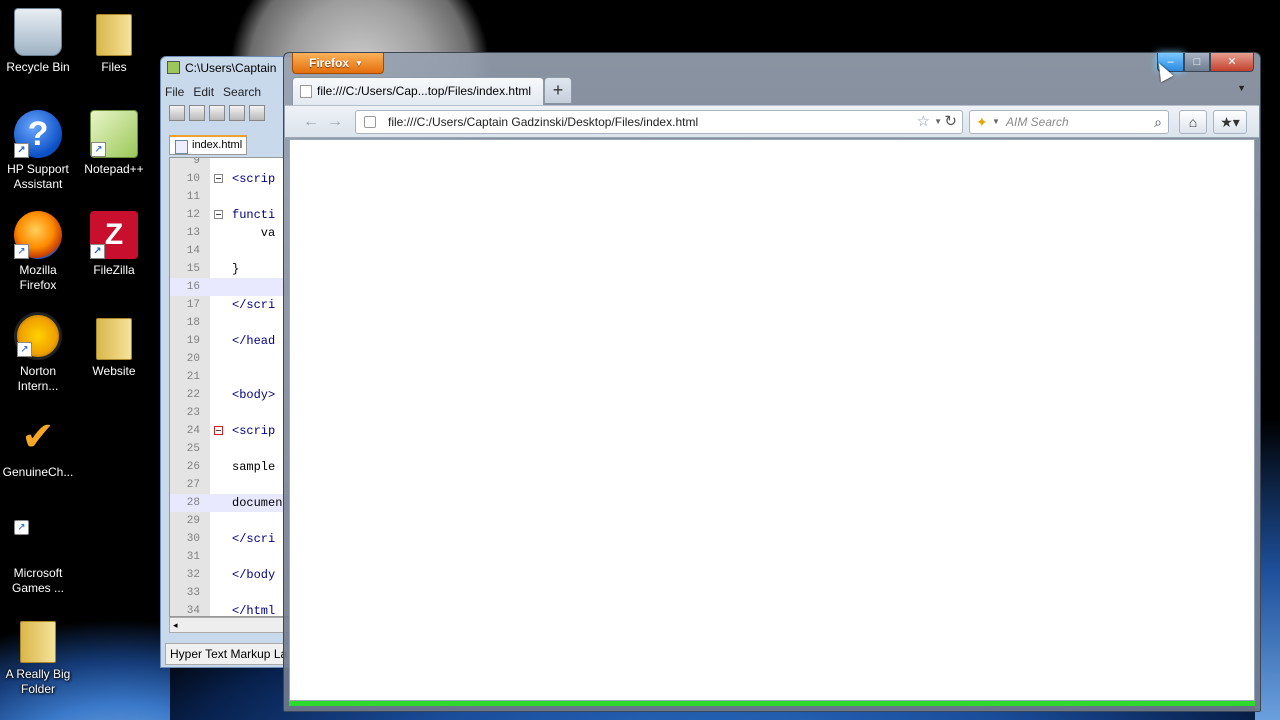 The height and width of the screenshot is (720, 1280). What do you see at coordinates (254, 575) in the screenshot?
I see `code-text: </body` at bounding box center [254, 575].